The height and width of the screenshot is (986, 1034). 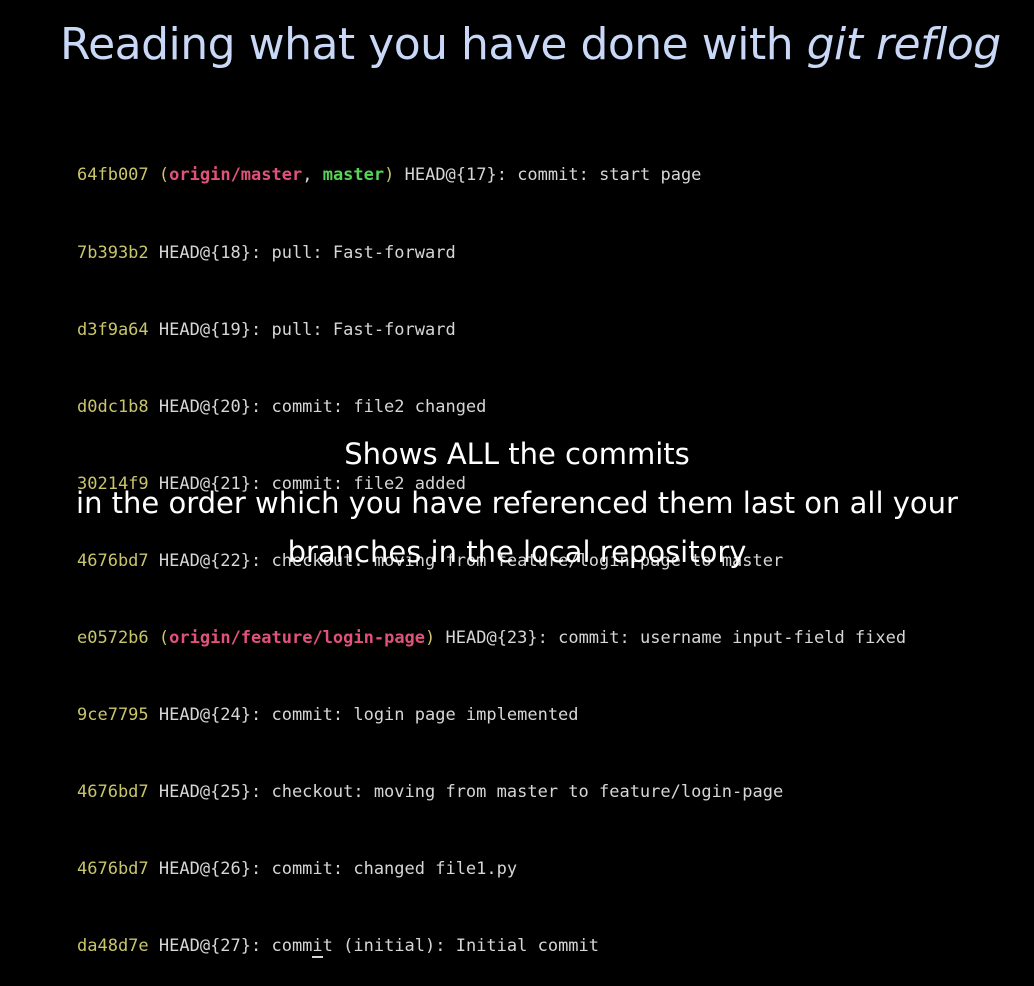 I want to click on commit-hash: 64fb007, so click(x=113, y=175).